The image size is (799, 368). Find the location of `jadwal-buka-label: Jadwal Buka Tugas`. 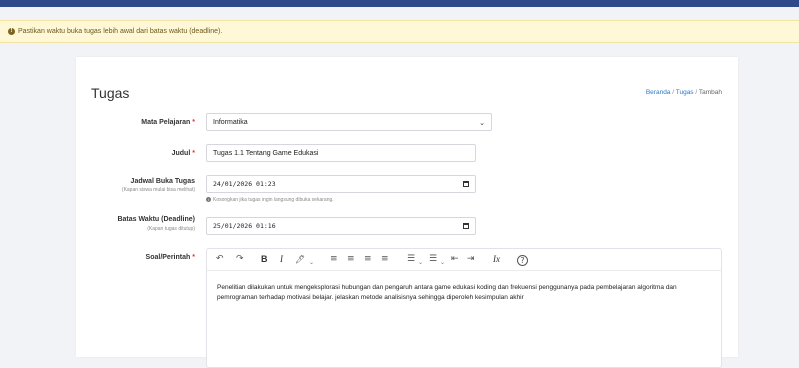

jadwal-buka-label: Jadwal Buka Tugas is located at coordinates (162, 181).